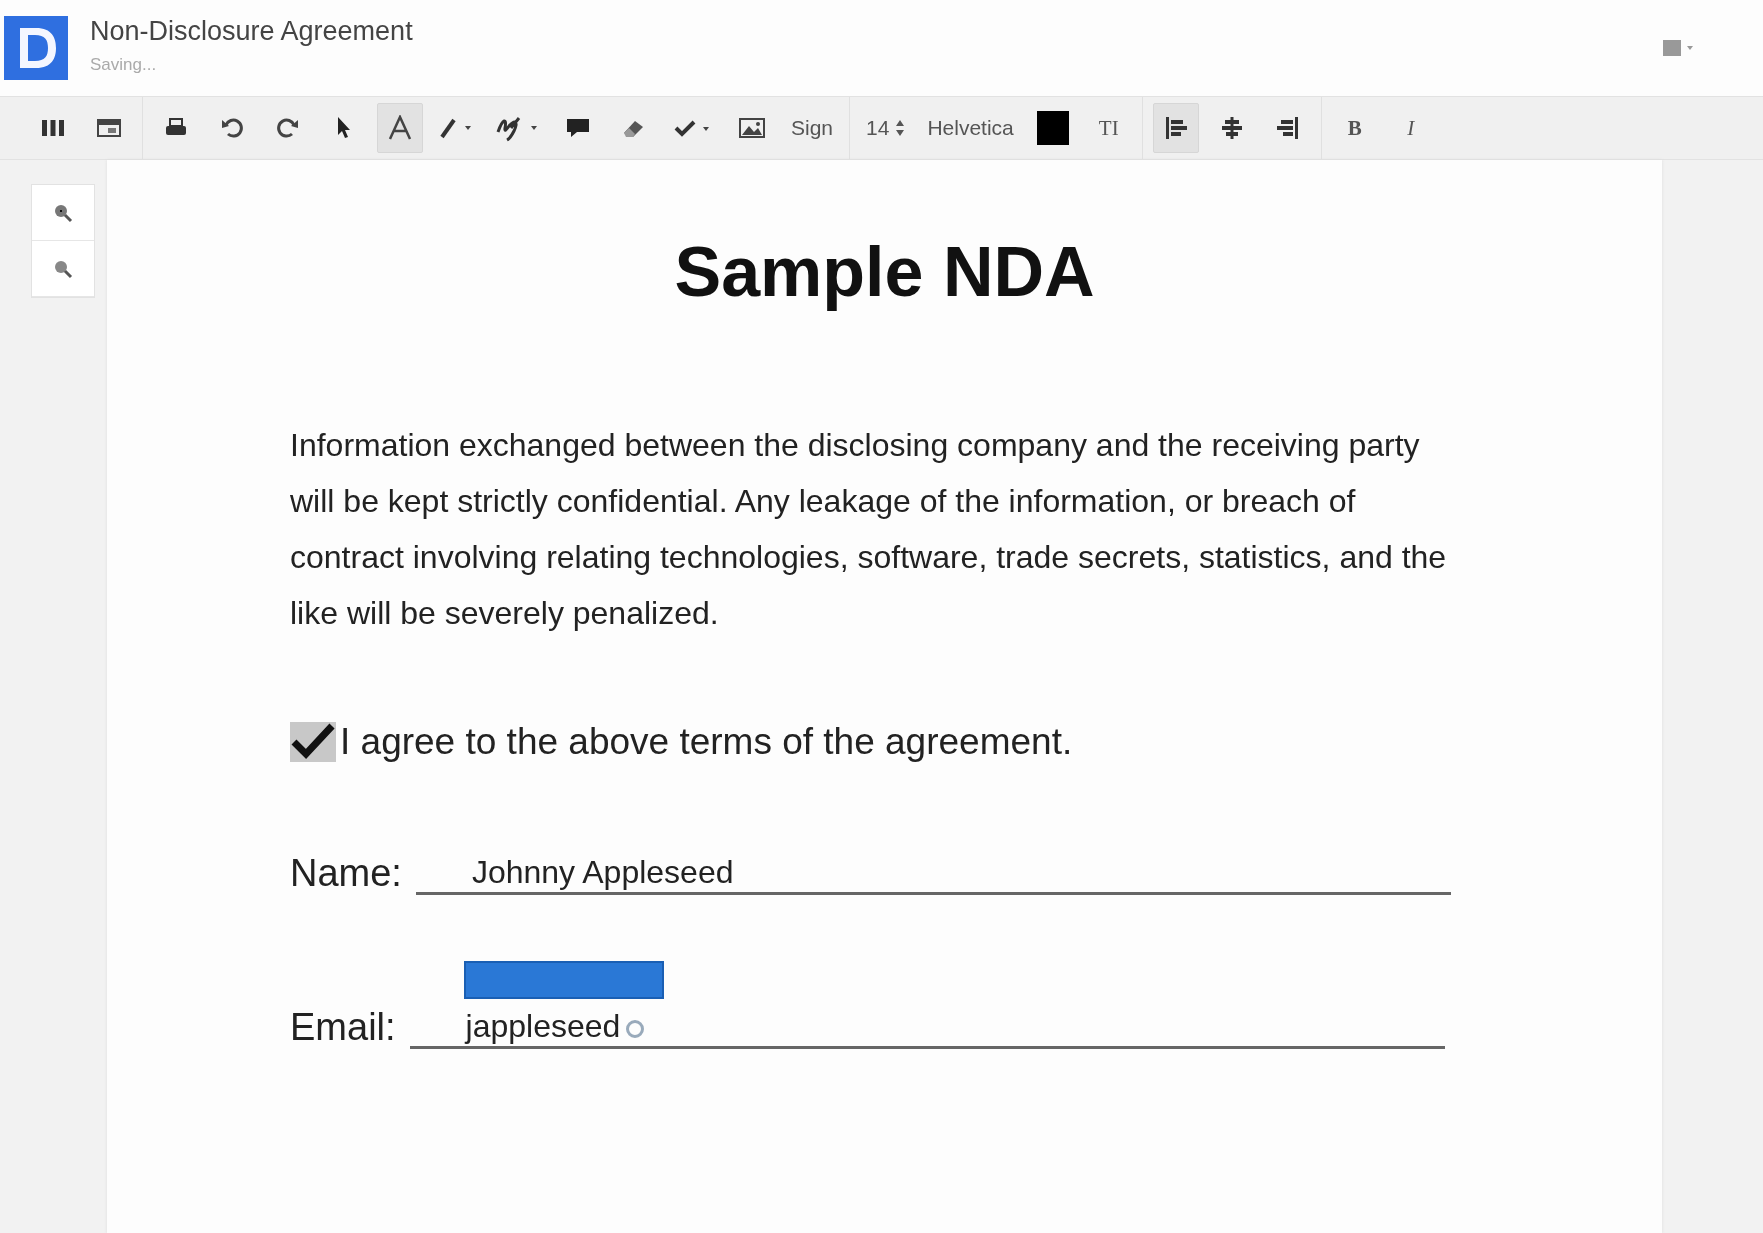 This screenshot has height=1233, width=1763. What do you see at coordinates (812, 128) in the screenshot?
I see `toolbar-button: Sign` at bounding box center [812, 128].